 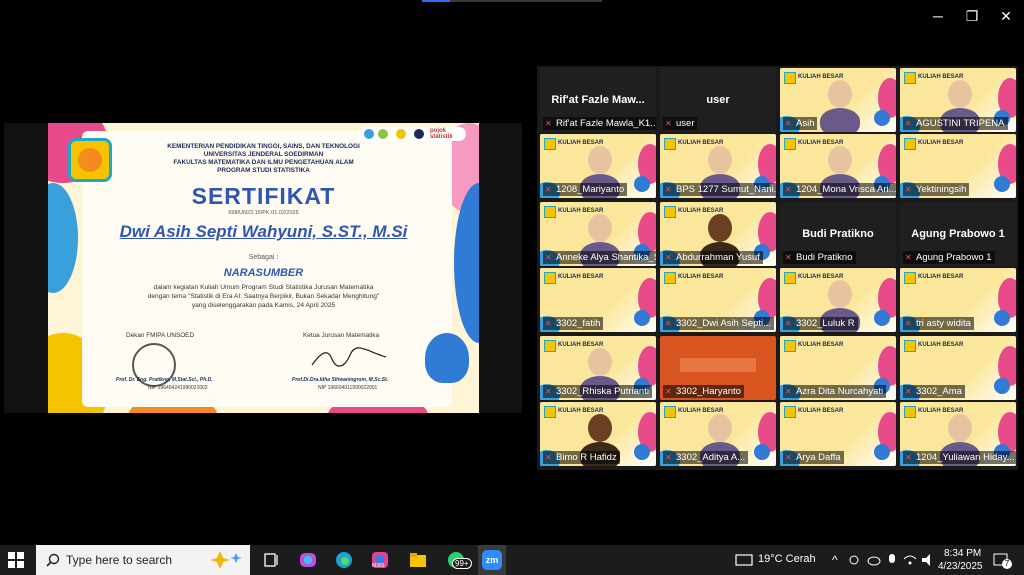 I want to click on sign-right-title: Ketua Jurusan Matematika, so click(x=341, y=335).